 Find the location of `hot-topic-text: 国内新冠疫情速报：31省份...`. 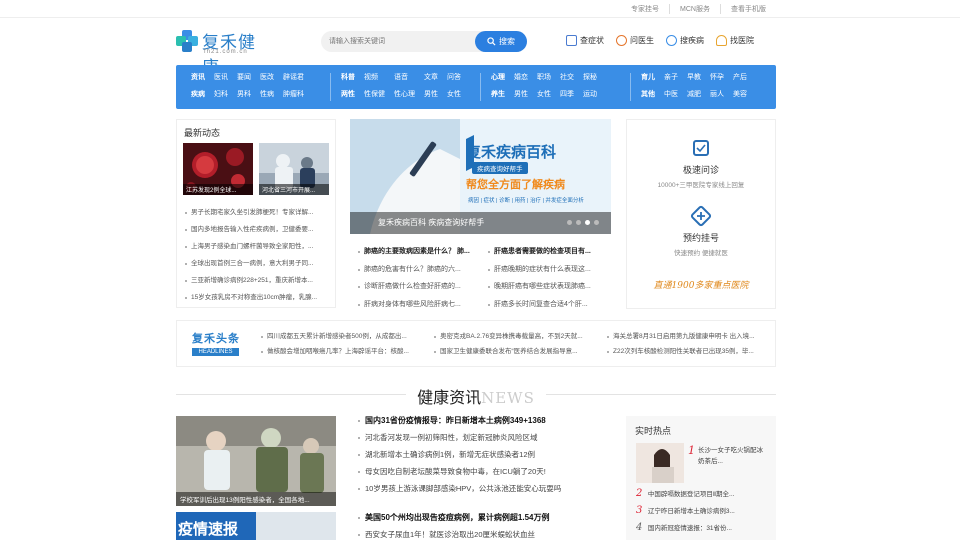

hot-topic-text: 国内新冠疫情速报：31省份... is located at coordinates (689, 528).